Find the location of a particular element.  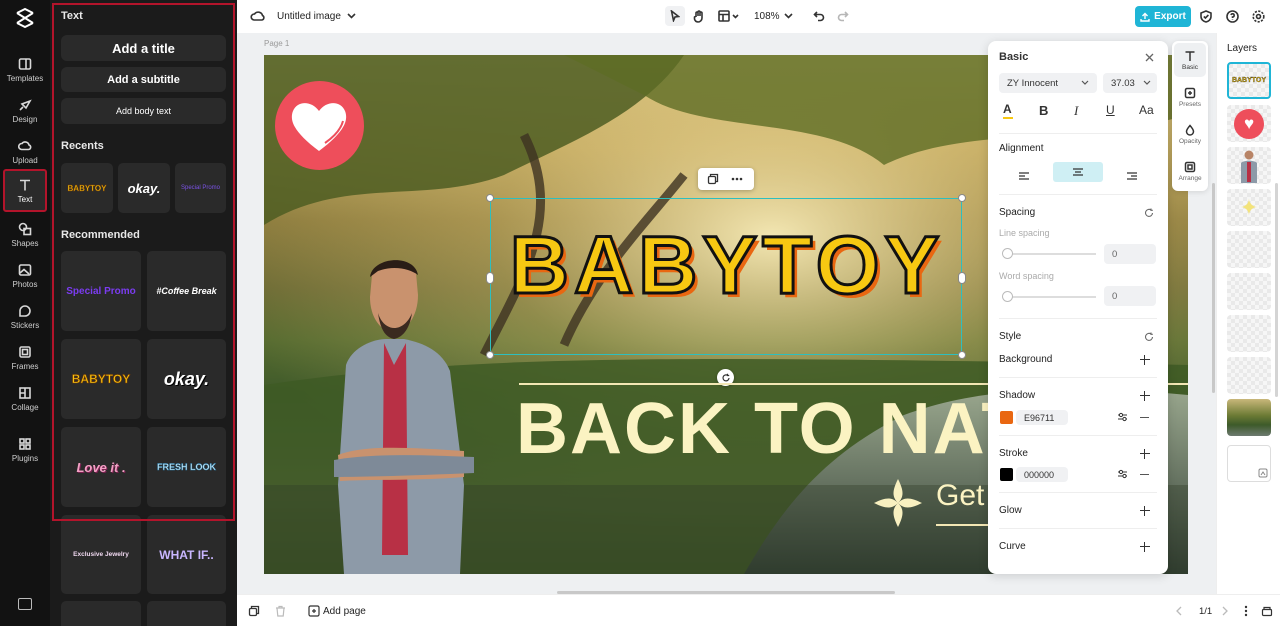

line-spacing-input: 0 is located at coordinates (1130, 254).